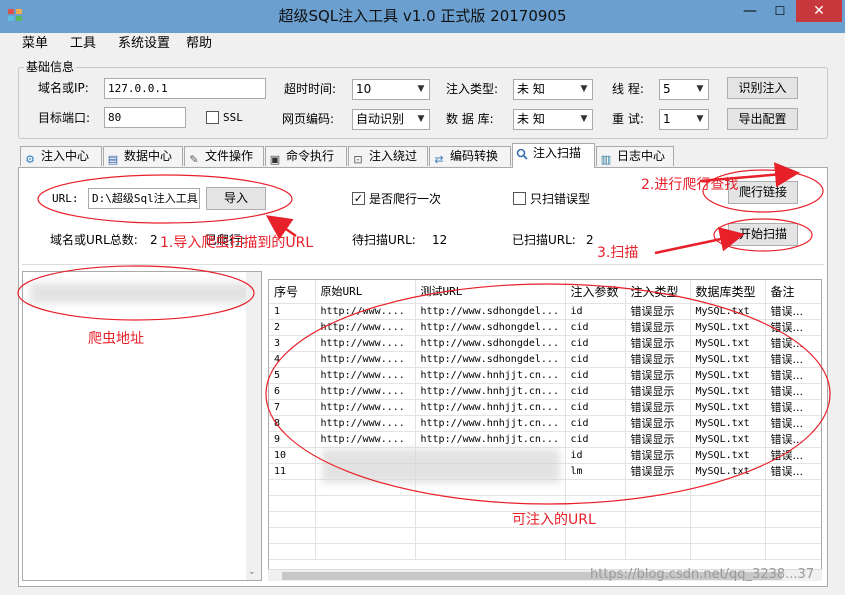 The width and height of the screenshot is (845, 595). I want to click on threads-label: 线 程:, so click(628, 89).